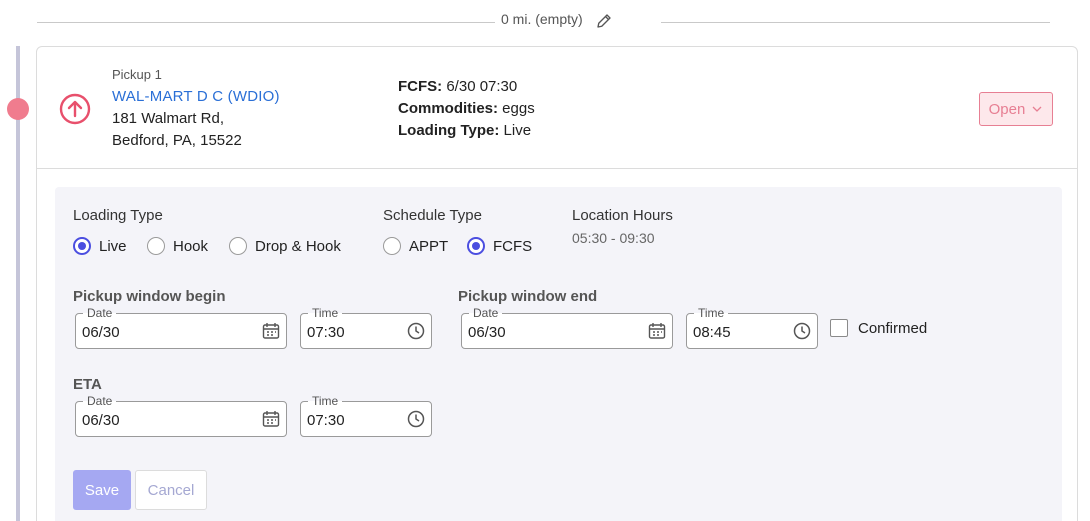 The height and width of the screenshot is (521, 1090). I want to click on radio-loading-live: Live, so click(100, 246).